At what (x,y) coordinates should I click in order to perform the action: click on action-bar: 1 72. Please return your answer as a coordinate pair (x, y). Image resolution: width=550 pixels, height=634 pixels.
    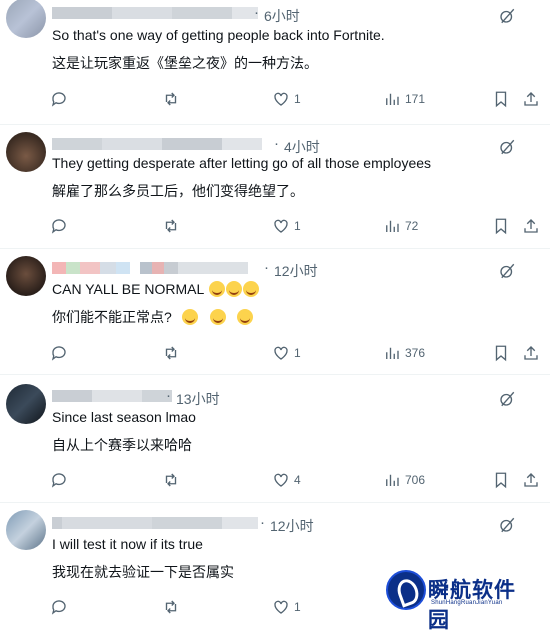
    Looking at the image, I should click on (294, 227).